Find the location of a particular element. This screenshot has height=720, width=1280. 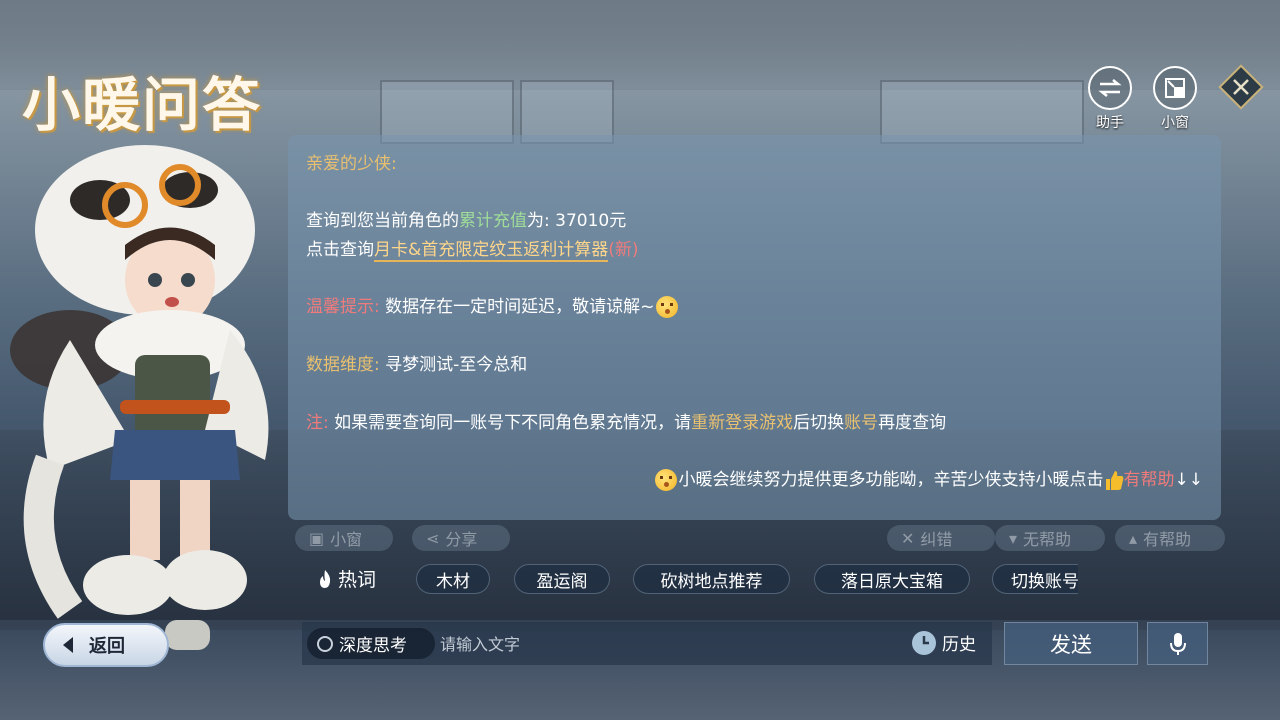

deep-think-toggle: 深度思考 is located at coordinates (371, 643).